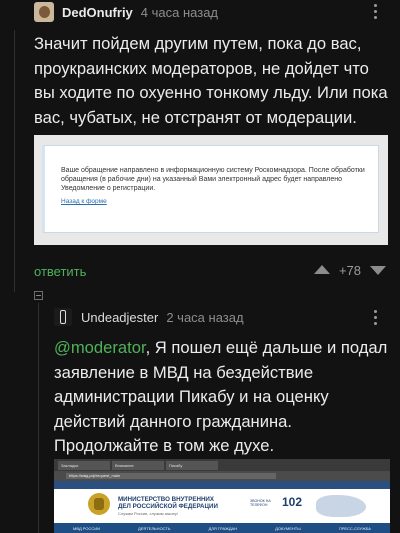 This screenshot has width=400, height=533. I want to click on emblem-icon, so click(99, 504).